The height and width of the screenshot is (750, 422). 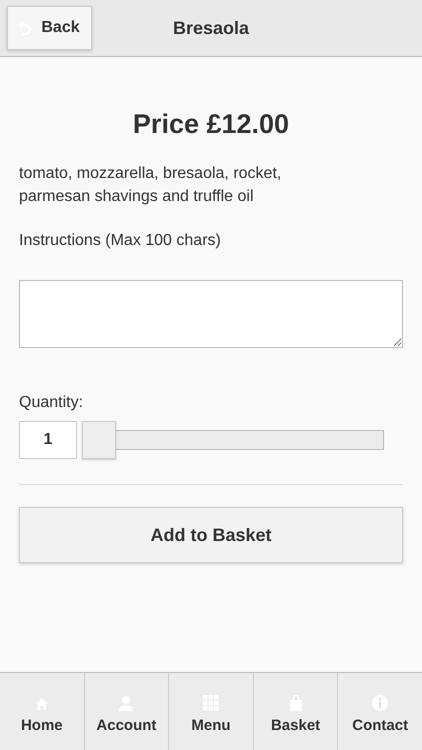 I want to click on add-to-basket-button: Add to Basket, so click(x=211, y=535).